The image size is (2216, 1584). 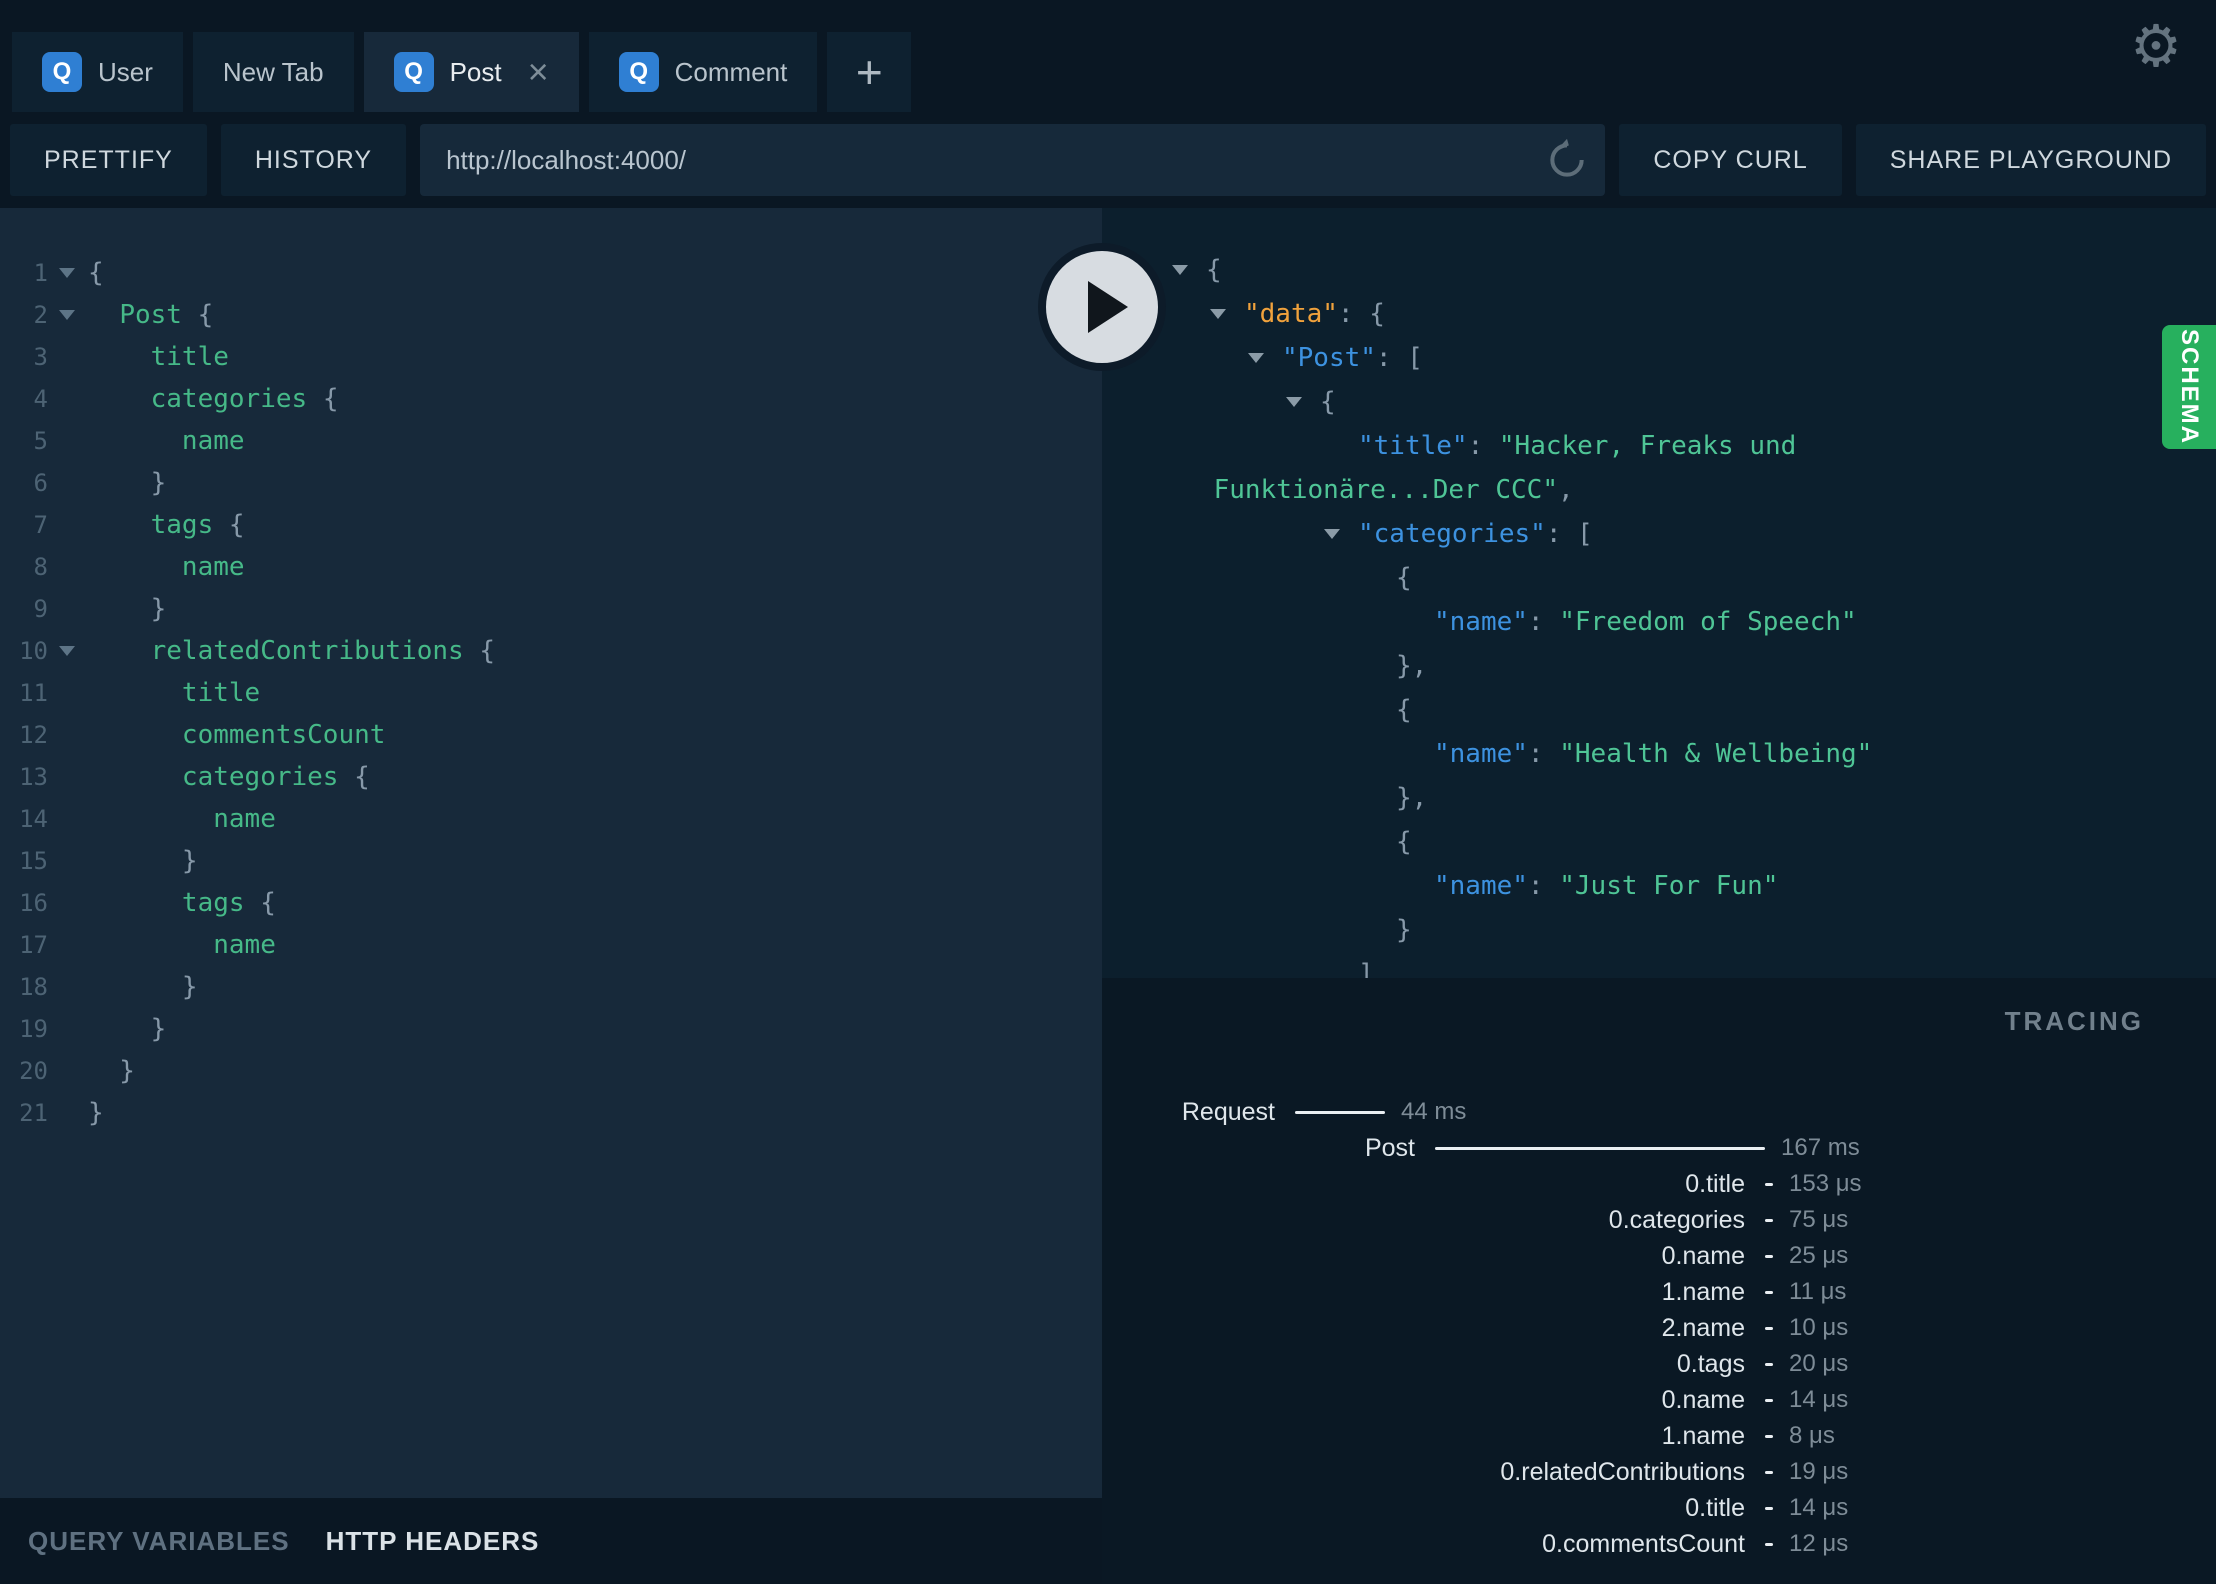 I want to click on endpoint-input, so click(x=1013, y=160).